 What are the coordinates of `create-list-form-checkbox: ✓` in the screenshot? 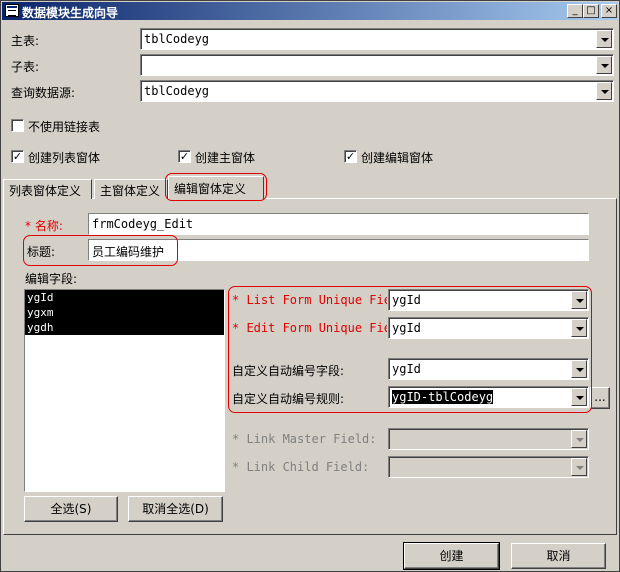 It's located at (17, 156).